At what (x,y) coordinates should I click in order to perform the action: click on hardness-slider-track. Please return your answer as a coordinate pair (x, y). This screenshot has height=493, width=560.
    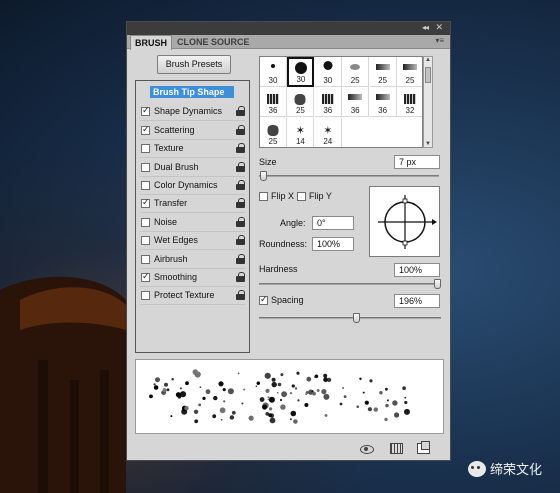
    Looking at the image, I should click on (350, 284).